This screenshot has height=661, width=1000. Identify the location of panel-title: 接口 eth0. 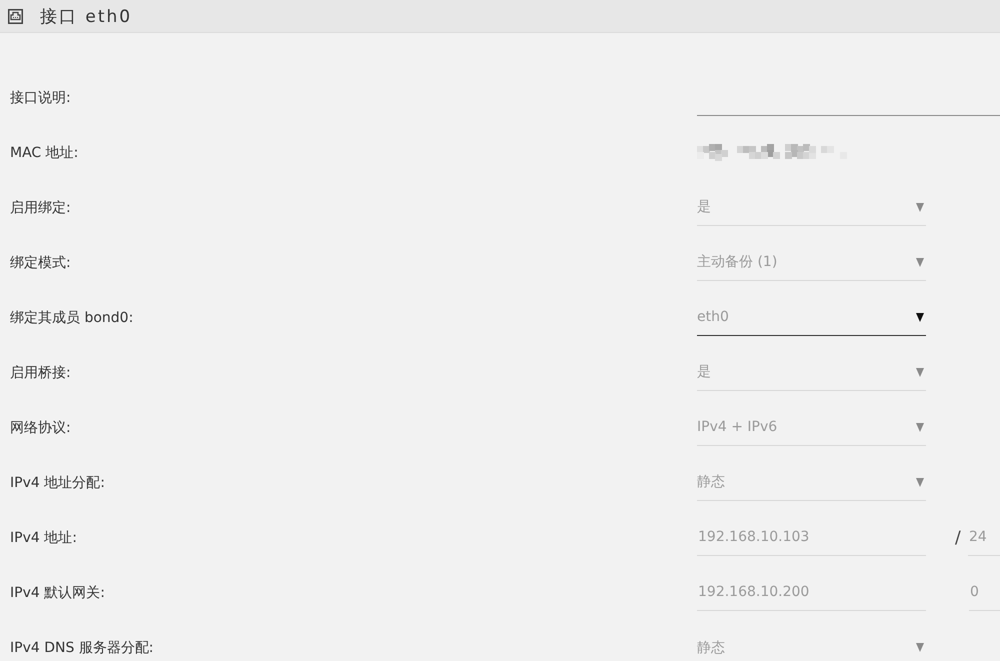
(86, 17).